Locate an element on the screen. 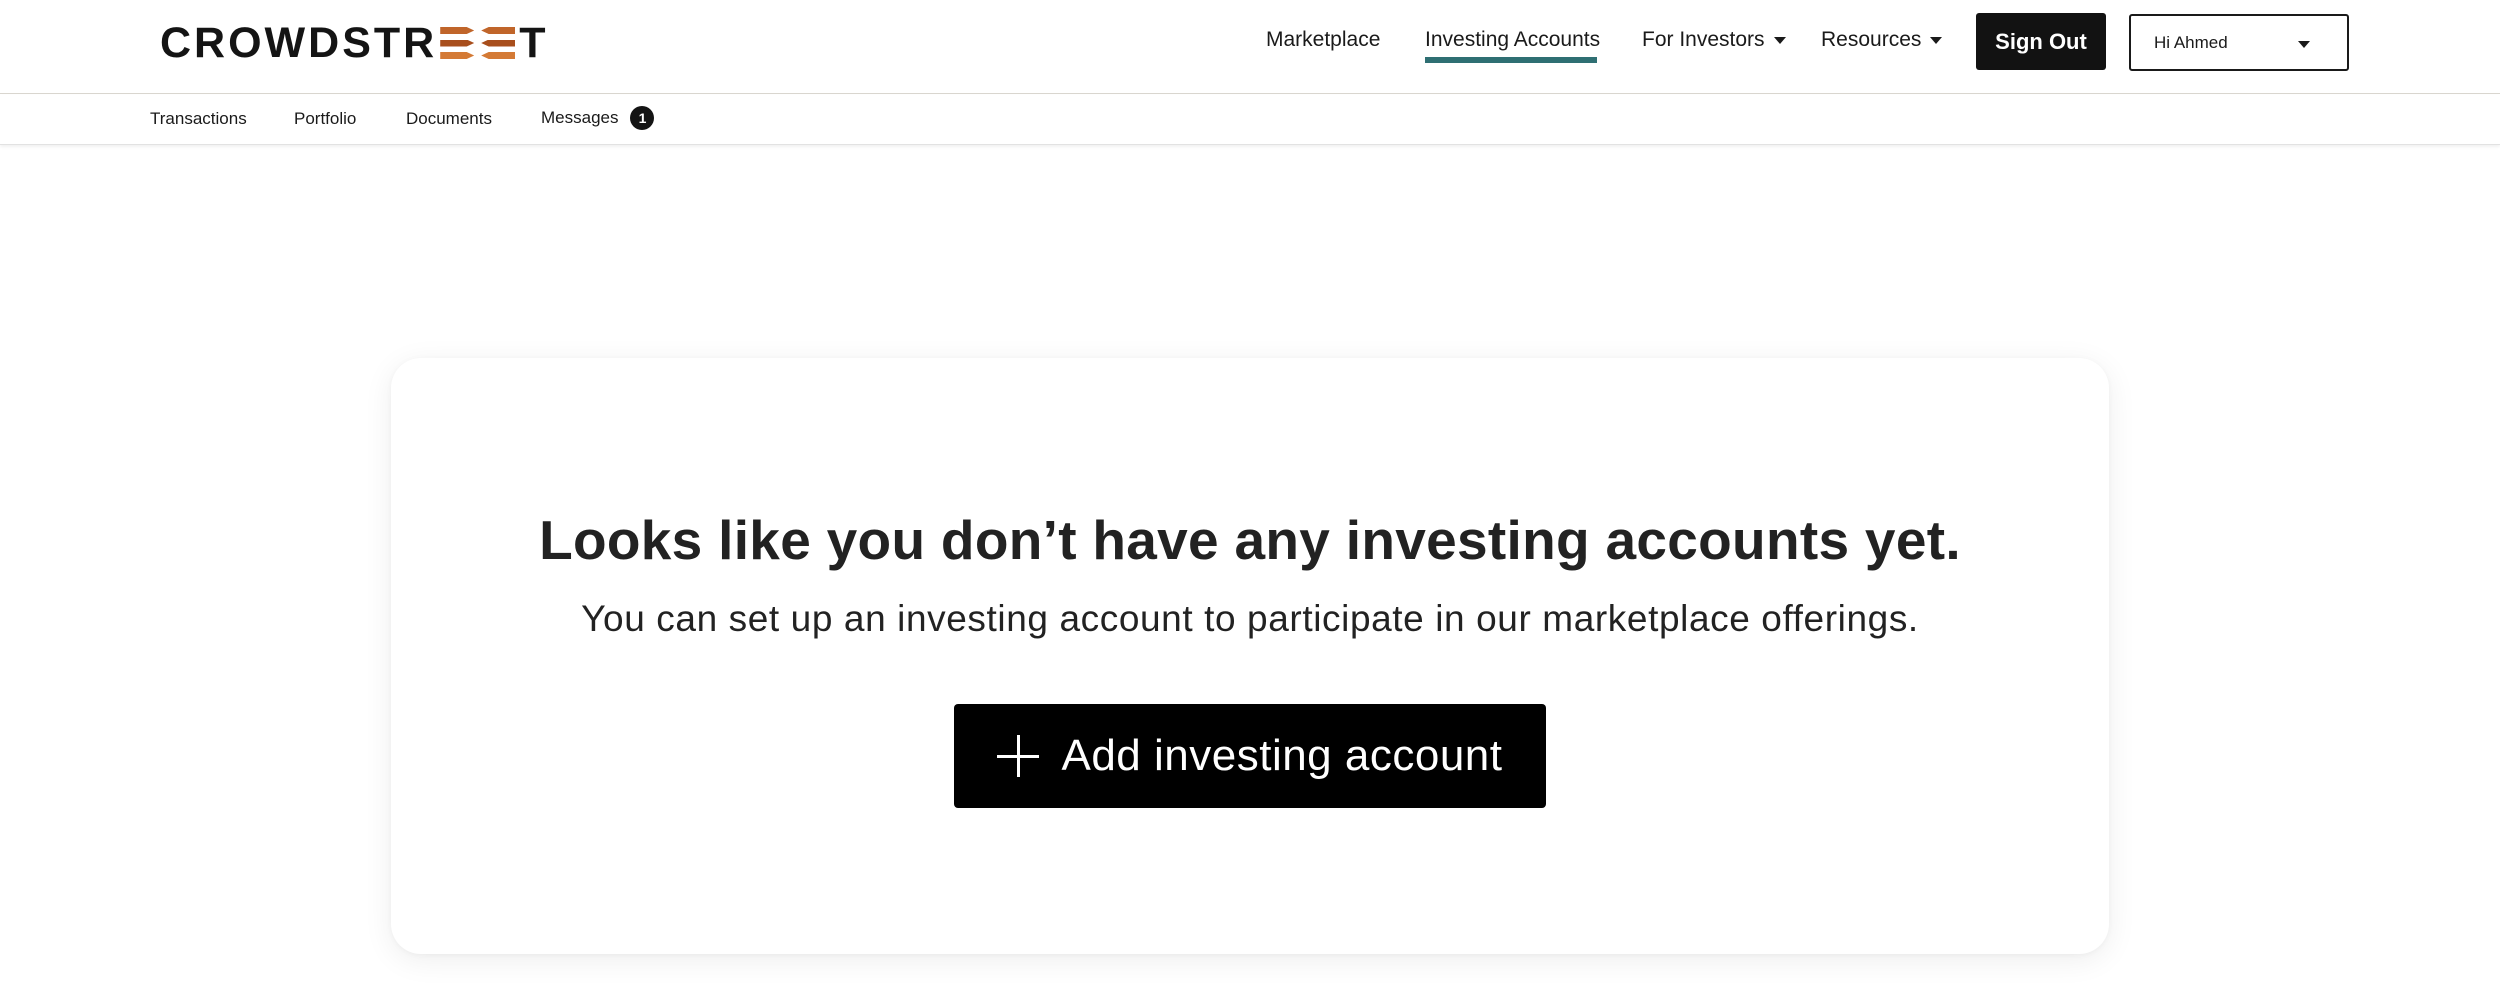 This screenshot has height=997, width=2500. crowdstreet-logo: CROWDSTR T is located at coordinates (354, 43).